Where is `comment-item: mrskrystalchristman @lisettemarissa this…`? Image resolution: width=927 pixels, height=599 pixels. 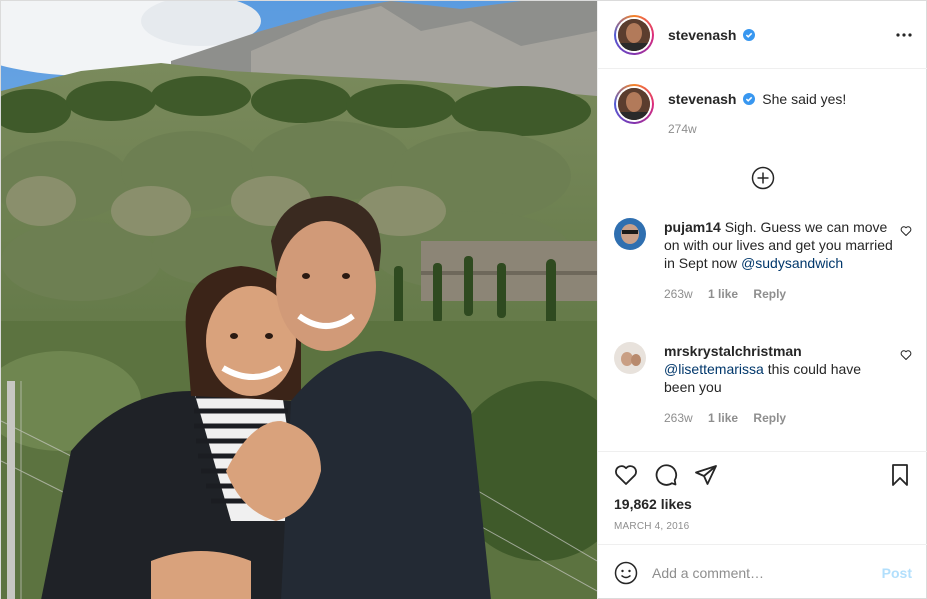
comment-item: mrskrystalchristman @lisettemarissa this… is located at coordinates (763, 384).